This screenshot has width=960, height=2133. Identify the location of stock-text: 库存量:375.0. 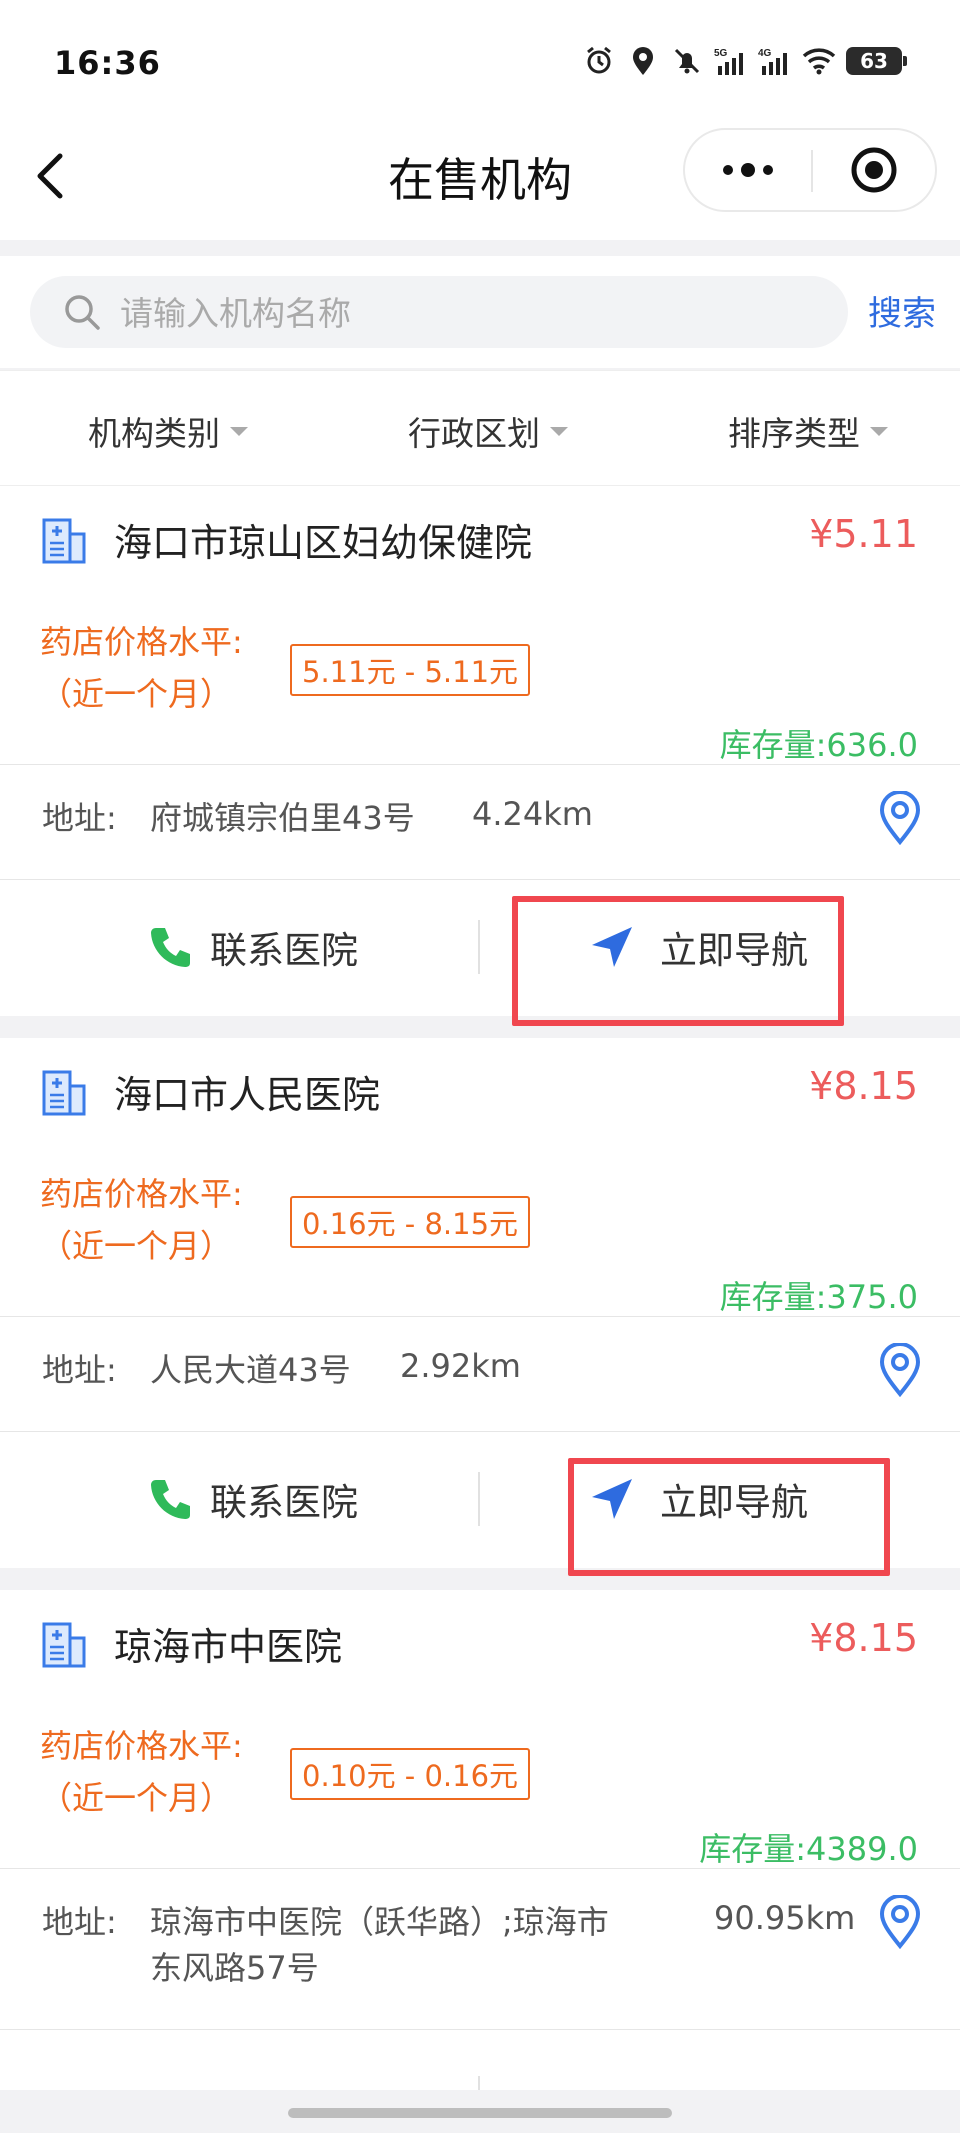
(819, 1295).